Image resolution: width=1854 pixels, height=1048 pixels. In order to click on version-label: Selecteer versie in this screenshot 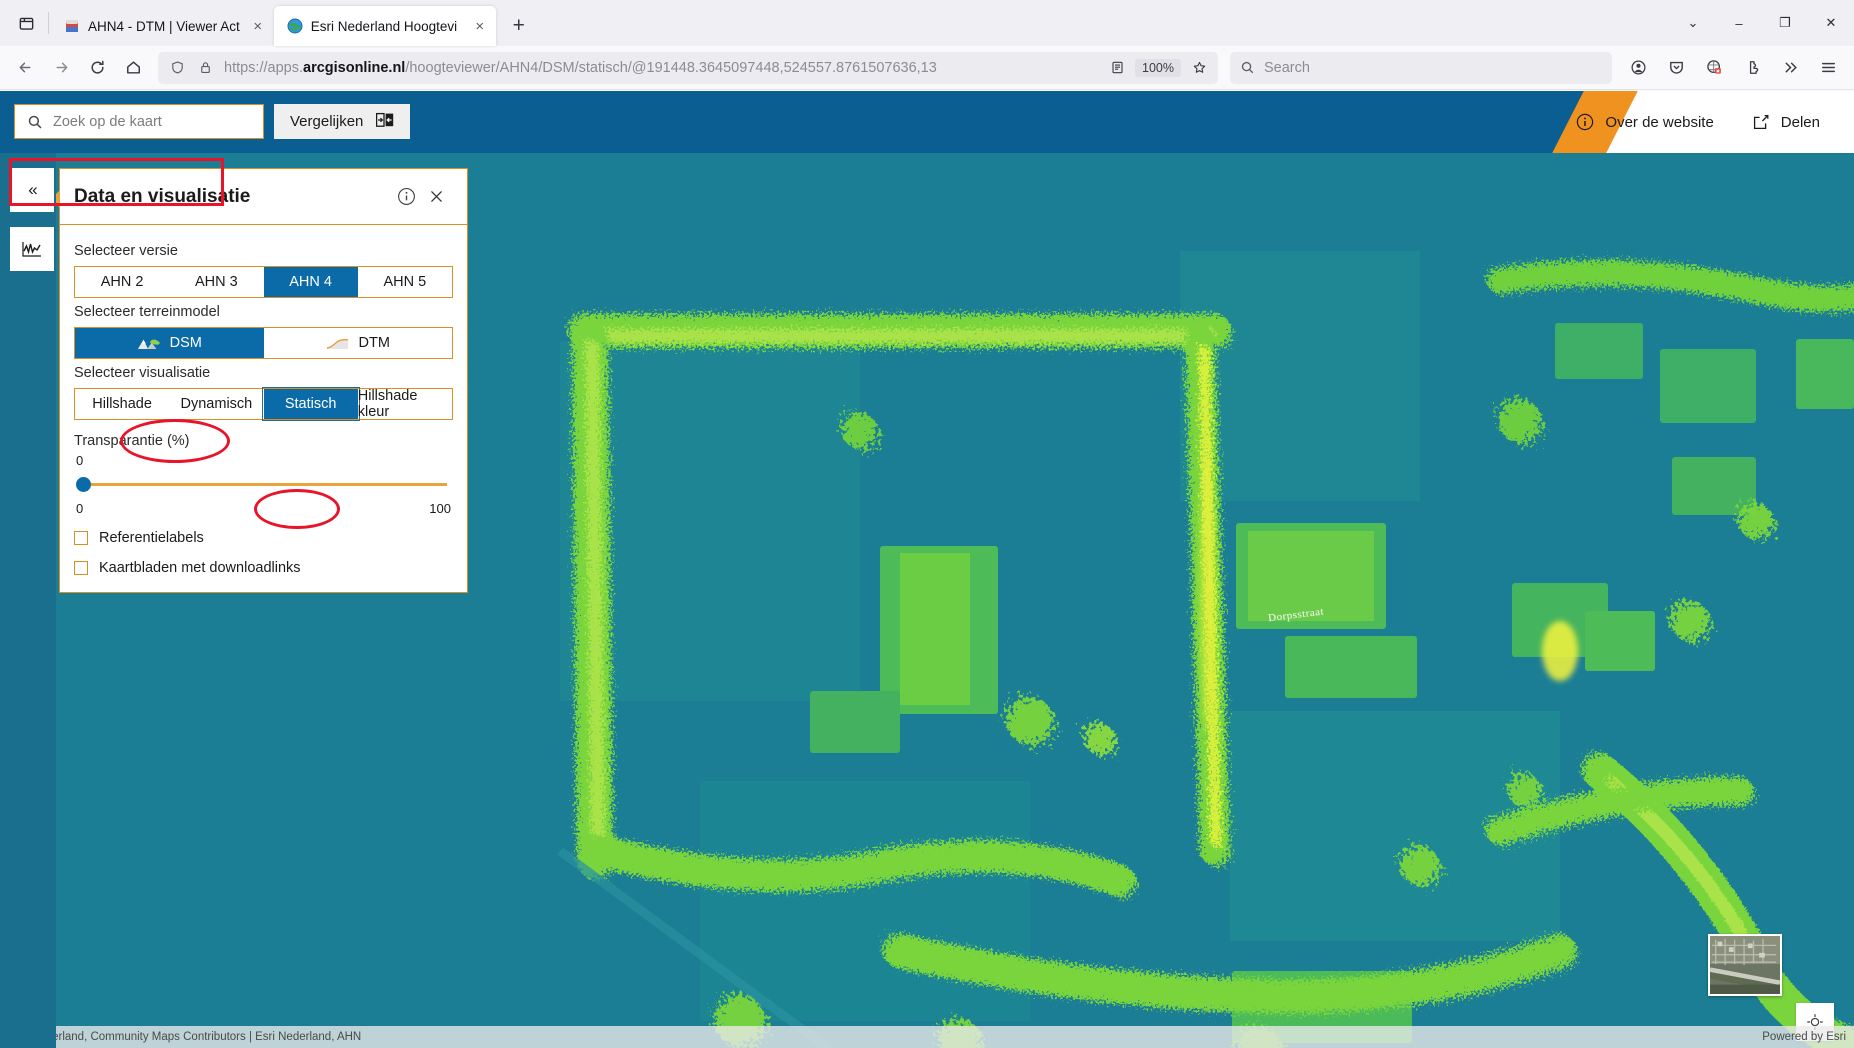, I will do `click(126, 251)`.